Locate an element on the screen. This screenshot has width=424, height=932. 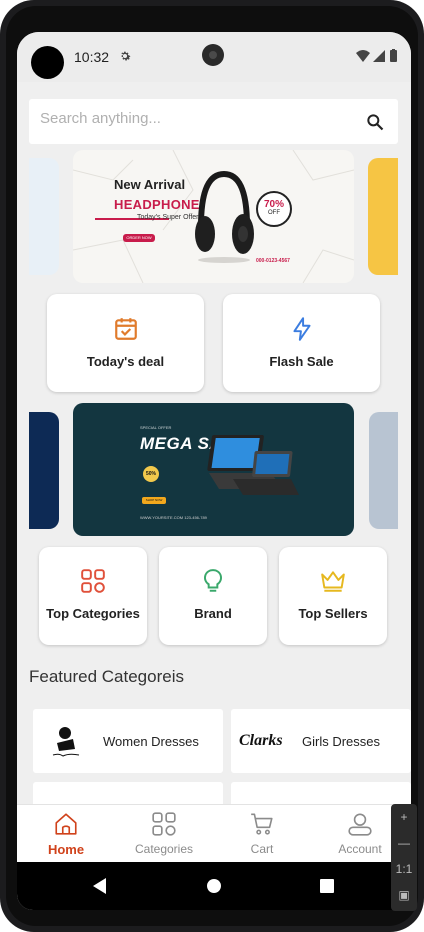
banner-phone: 000-0123-4567 is located at coordinates (273, 261).